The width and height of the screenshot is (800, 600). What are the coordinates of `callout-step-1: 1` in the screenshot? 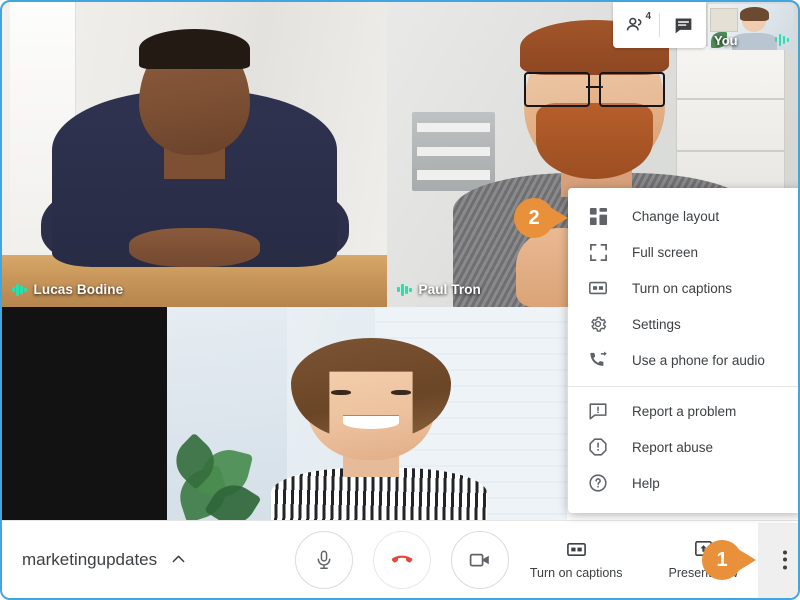 It's located at (729, 560).